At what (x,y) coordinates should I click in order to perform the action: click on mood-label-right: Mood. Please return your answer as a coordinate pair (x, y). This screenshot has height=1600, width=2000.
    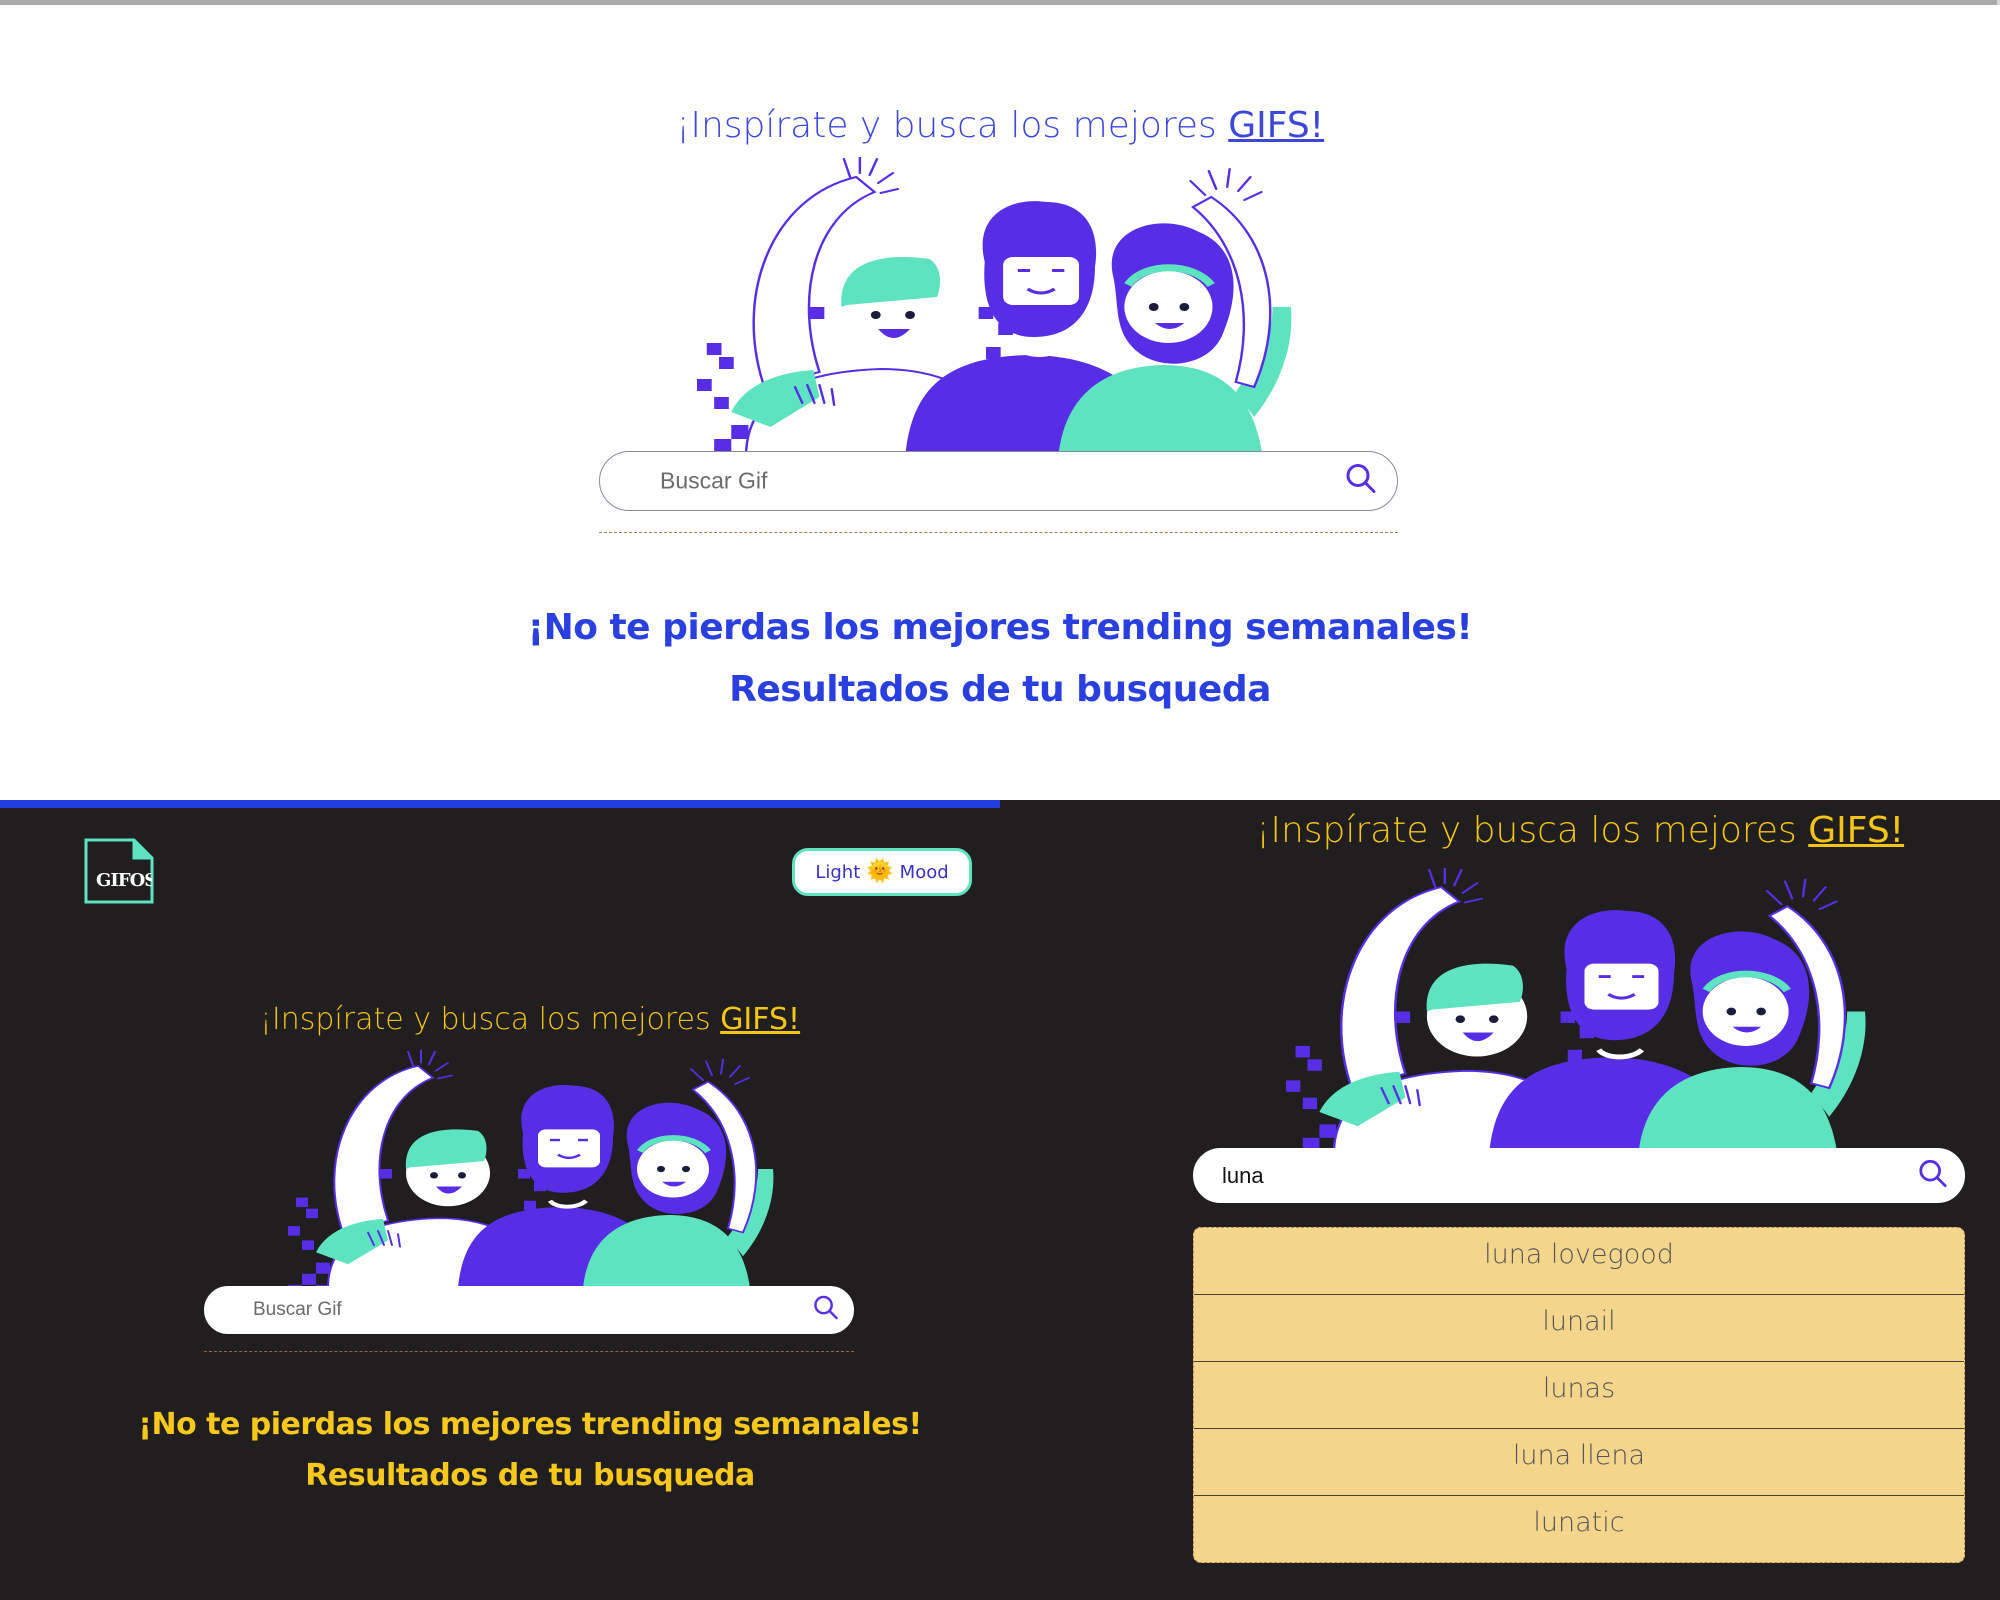
    Looking at the image, I should click on (924, 872).